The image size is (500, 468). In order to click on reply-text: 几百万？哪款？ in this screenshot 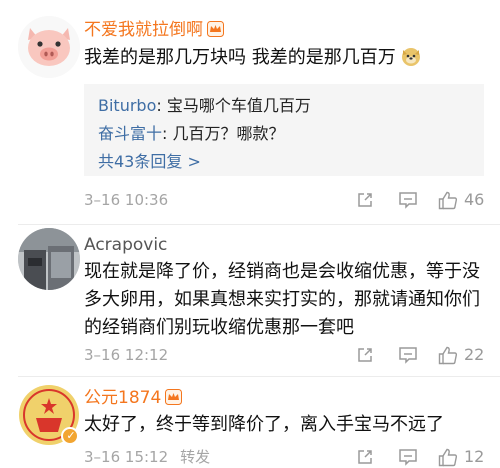, I will do `click(228, 133)`.